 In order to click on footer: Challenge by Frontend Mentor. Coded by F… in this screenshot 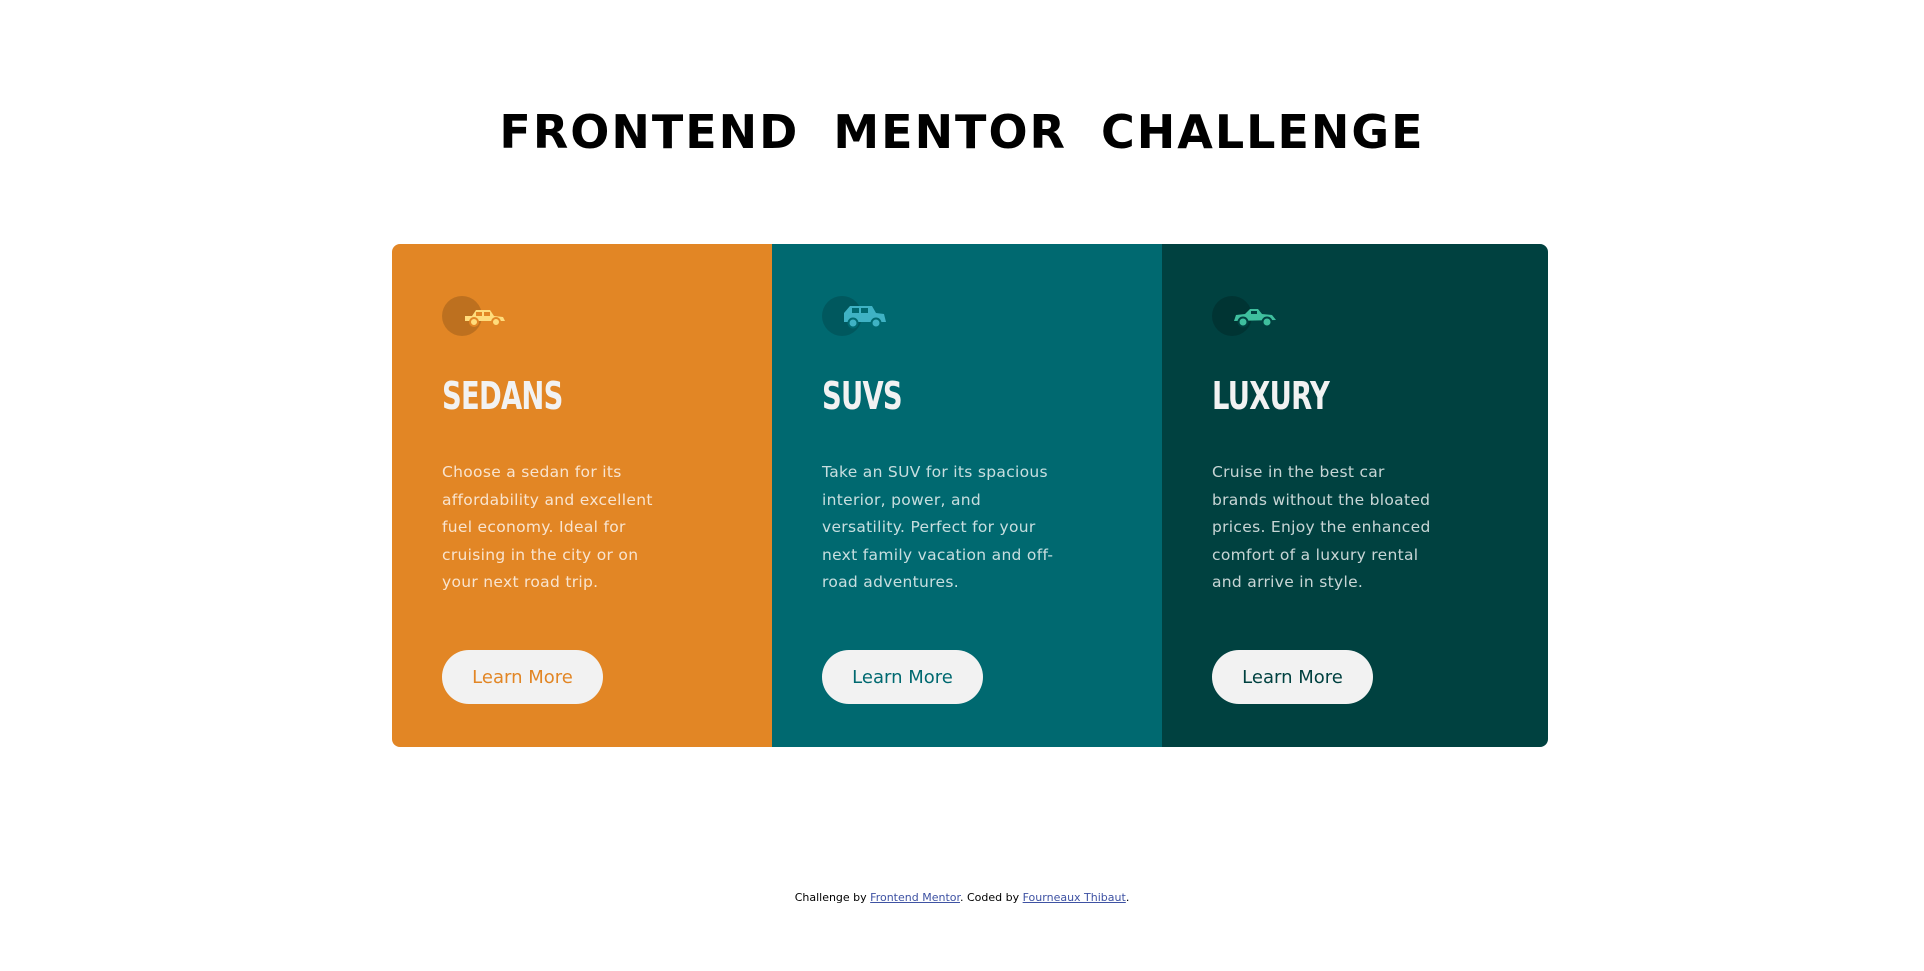, I will do `click(962, 898)`.